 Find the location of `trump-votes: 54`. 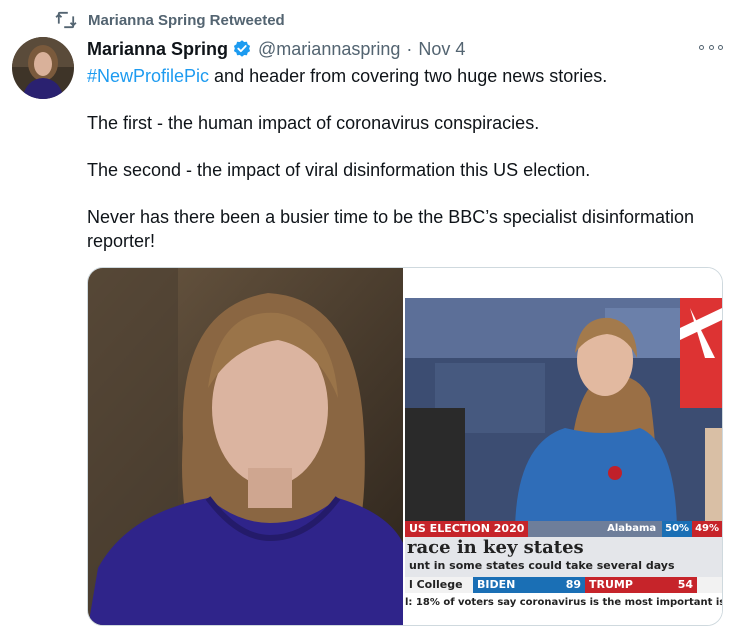

trump-votes: 54 is located at coordinates (685, 584).